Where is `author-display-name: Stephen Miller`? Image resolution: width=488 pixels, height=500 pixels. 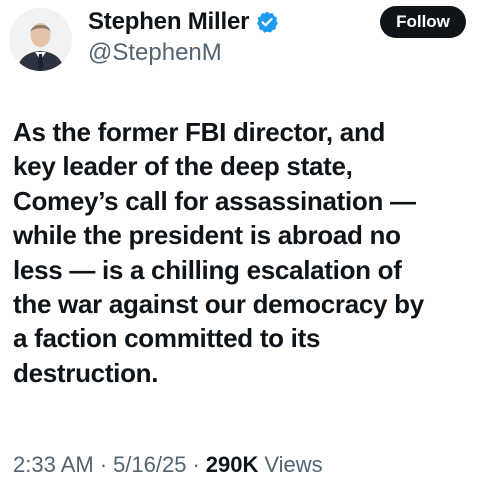 author-display-name: Stephen Miller is located at coordinates (168, 22).